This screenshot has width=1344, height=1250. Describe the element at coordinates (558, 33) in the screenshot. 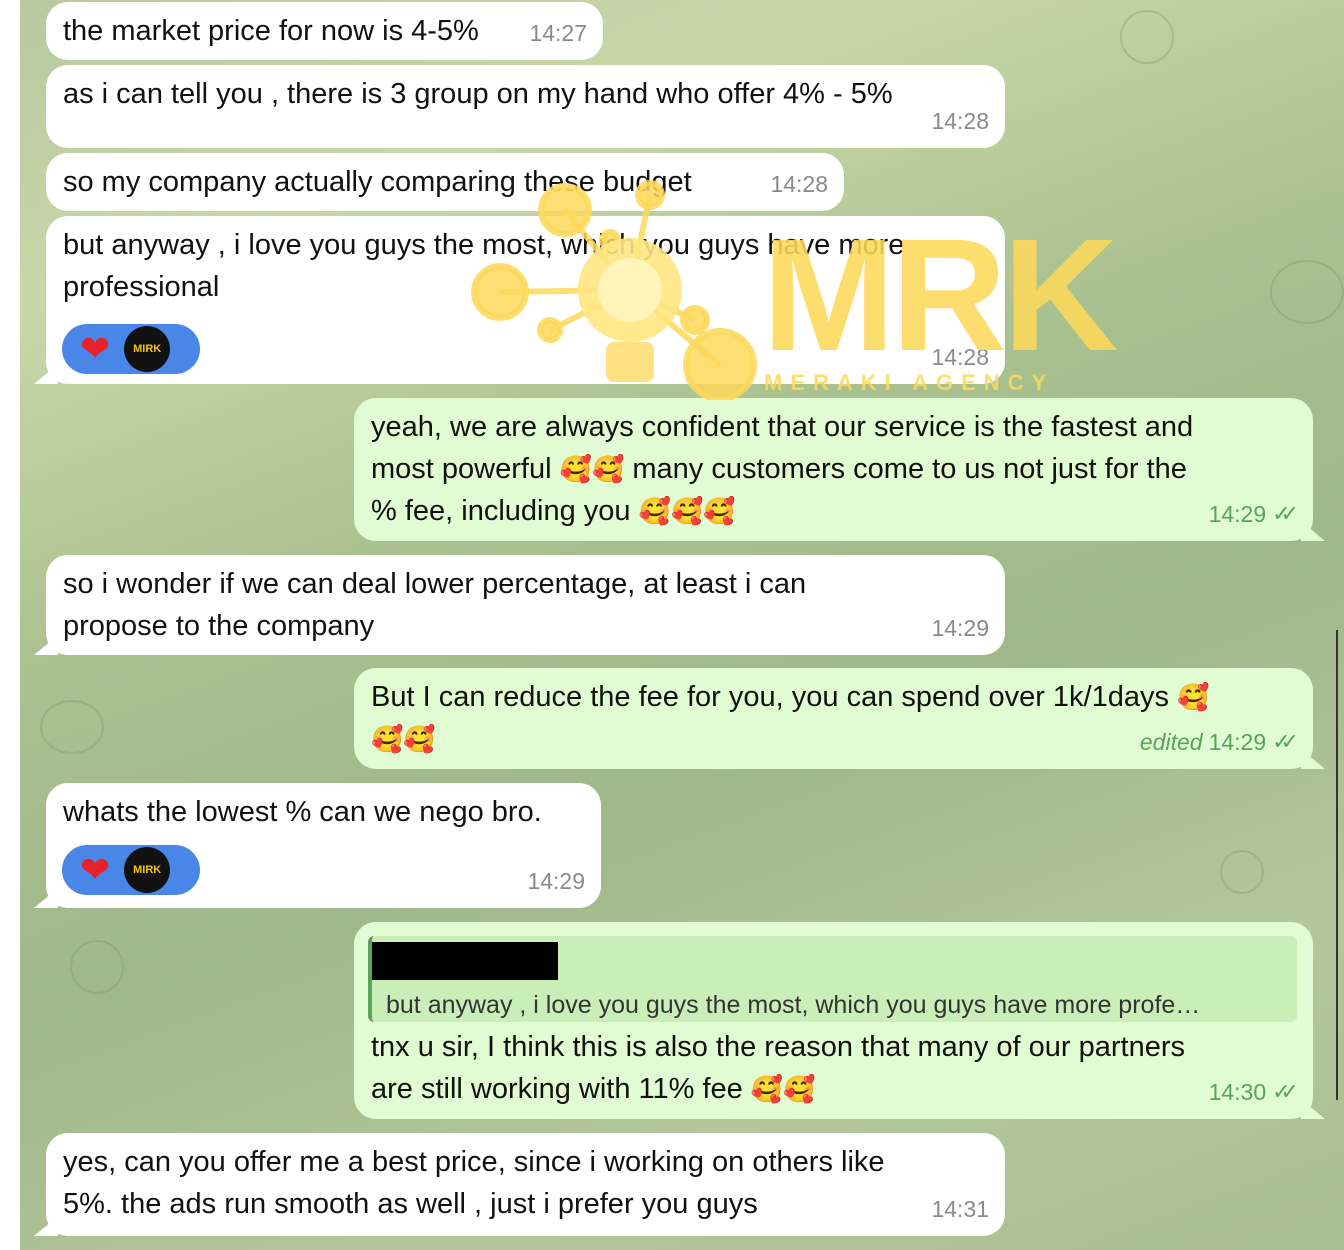

I see `message-time: 14:27` at that location.